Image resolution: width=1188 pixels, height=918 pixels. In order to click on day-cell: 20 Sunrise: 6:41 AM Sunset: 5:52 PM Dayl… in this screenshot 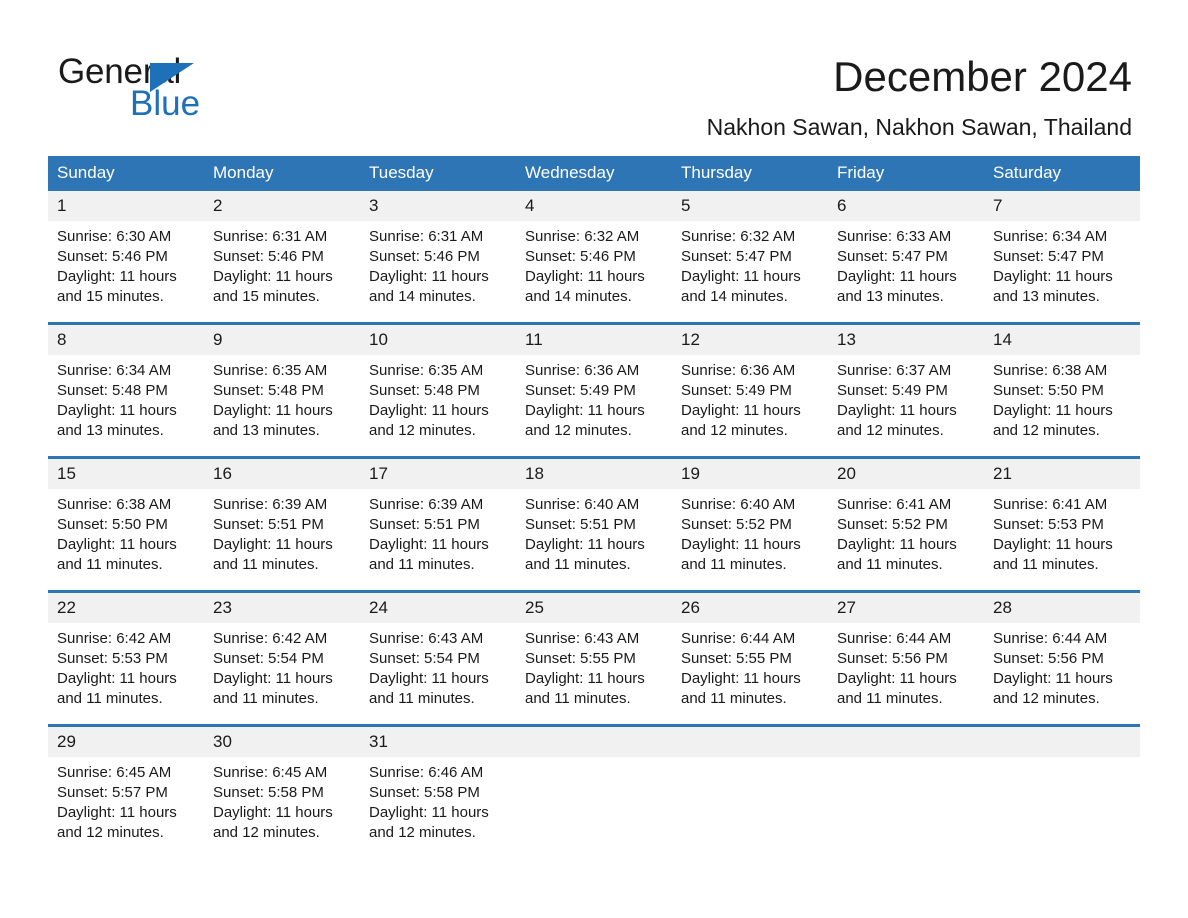, I will do `click(906, 524)`.